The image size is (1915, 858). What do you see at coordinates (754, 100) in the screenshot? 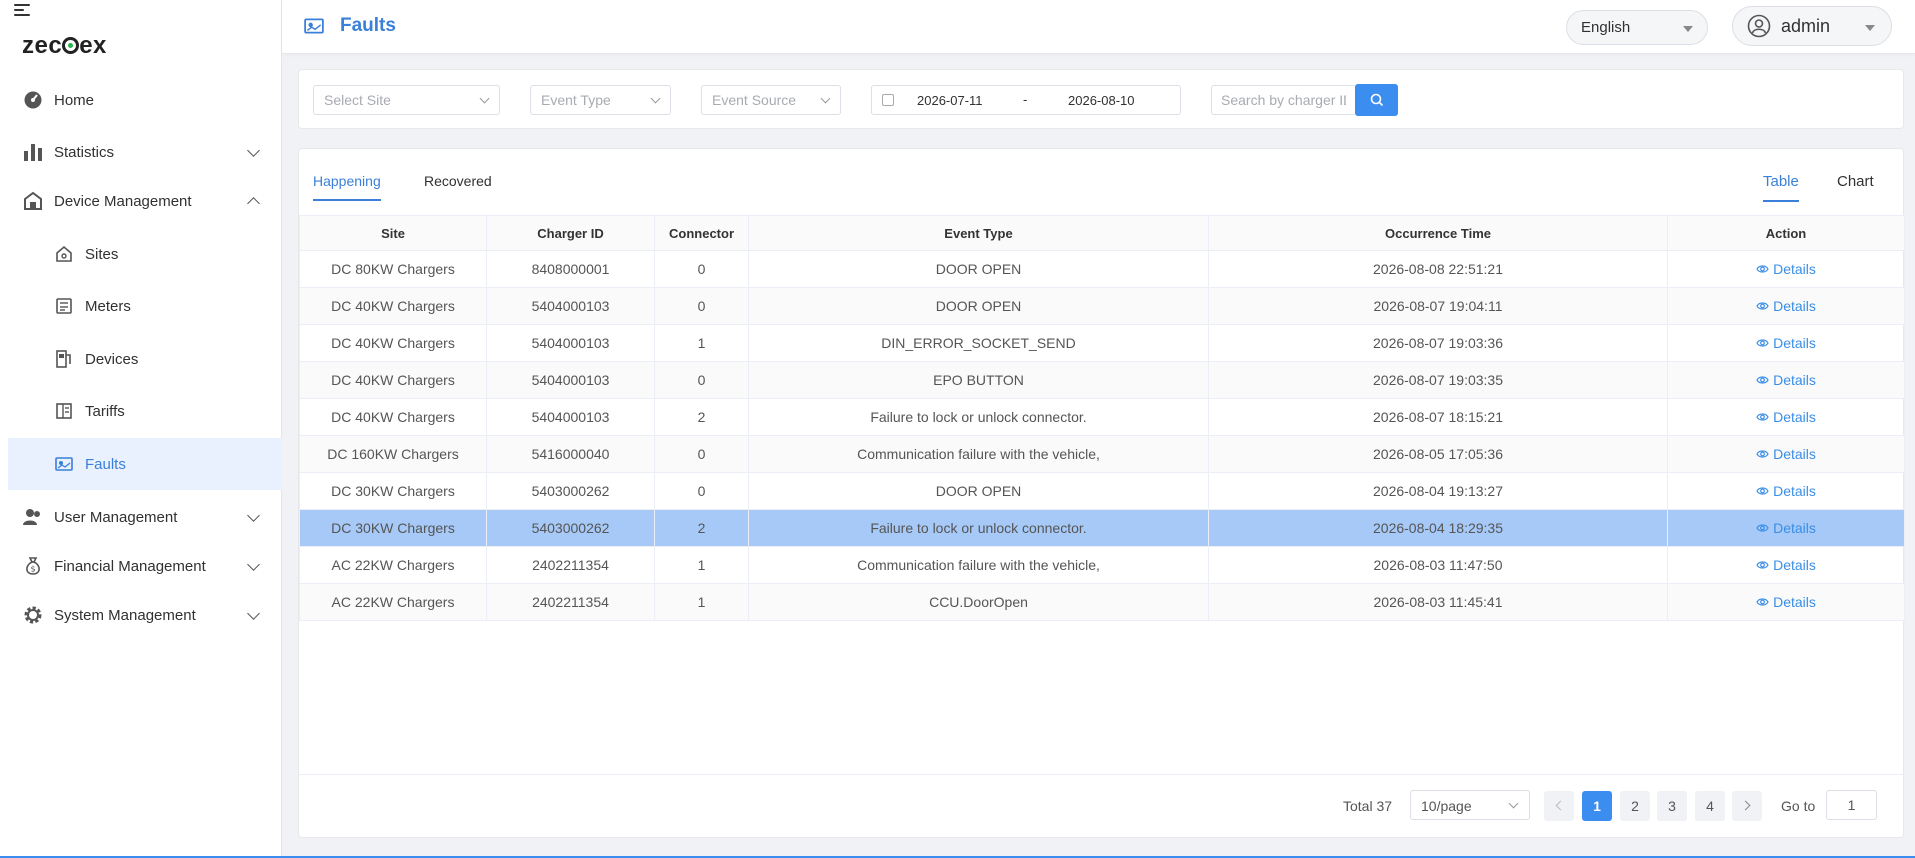
I see `event-source-placeholder: Event Source` at bounding box center [754, 100].